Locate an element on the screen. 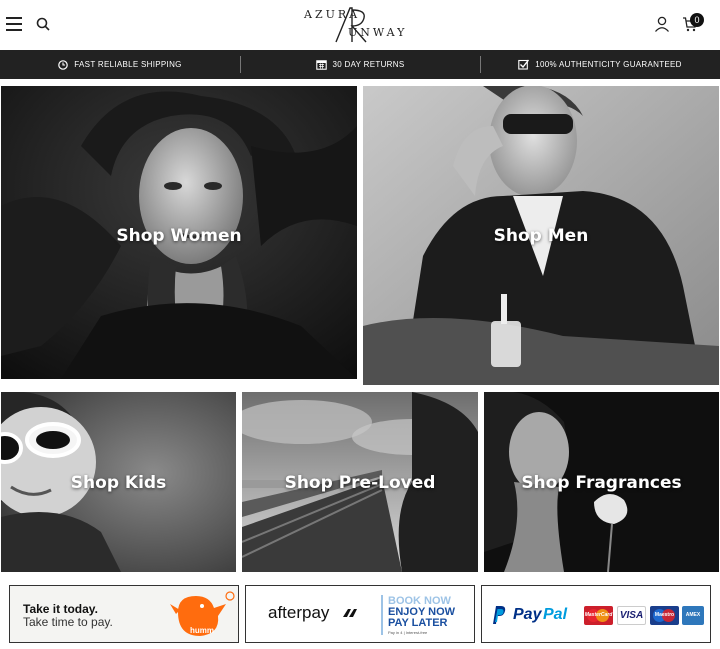 The image size is (720, 649). category-tile-pre-loved: Shop Pre-Loved is located at coordinates (360, 482).